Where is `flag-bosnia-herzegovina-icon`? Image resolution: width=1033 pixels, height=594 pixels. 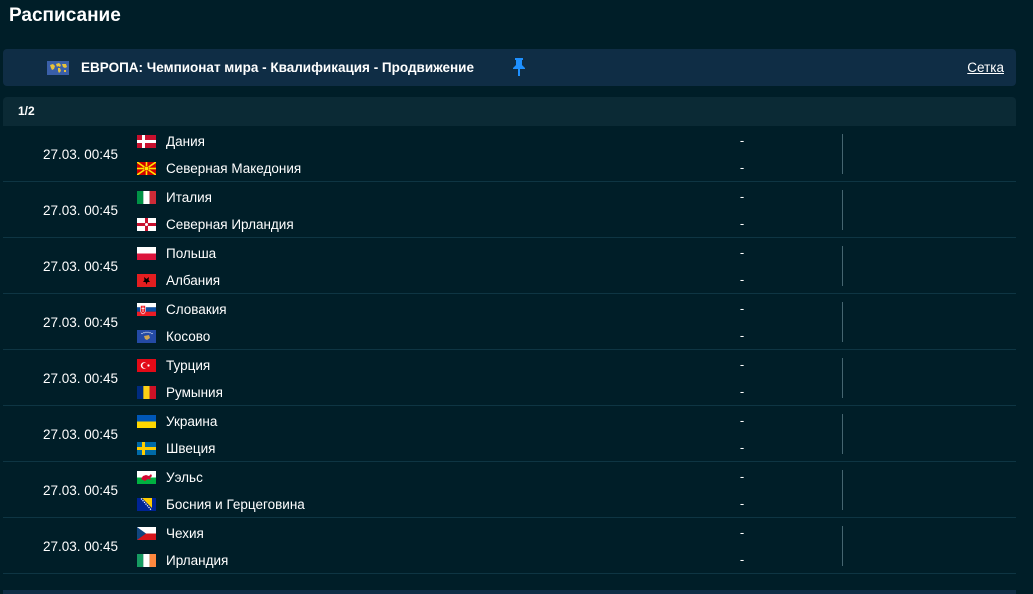 flag-bosnia-herzegovina-icon is located at coordinates (146, 504).